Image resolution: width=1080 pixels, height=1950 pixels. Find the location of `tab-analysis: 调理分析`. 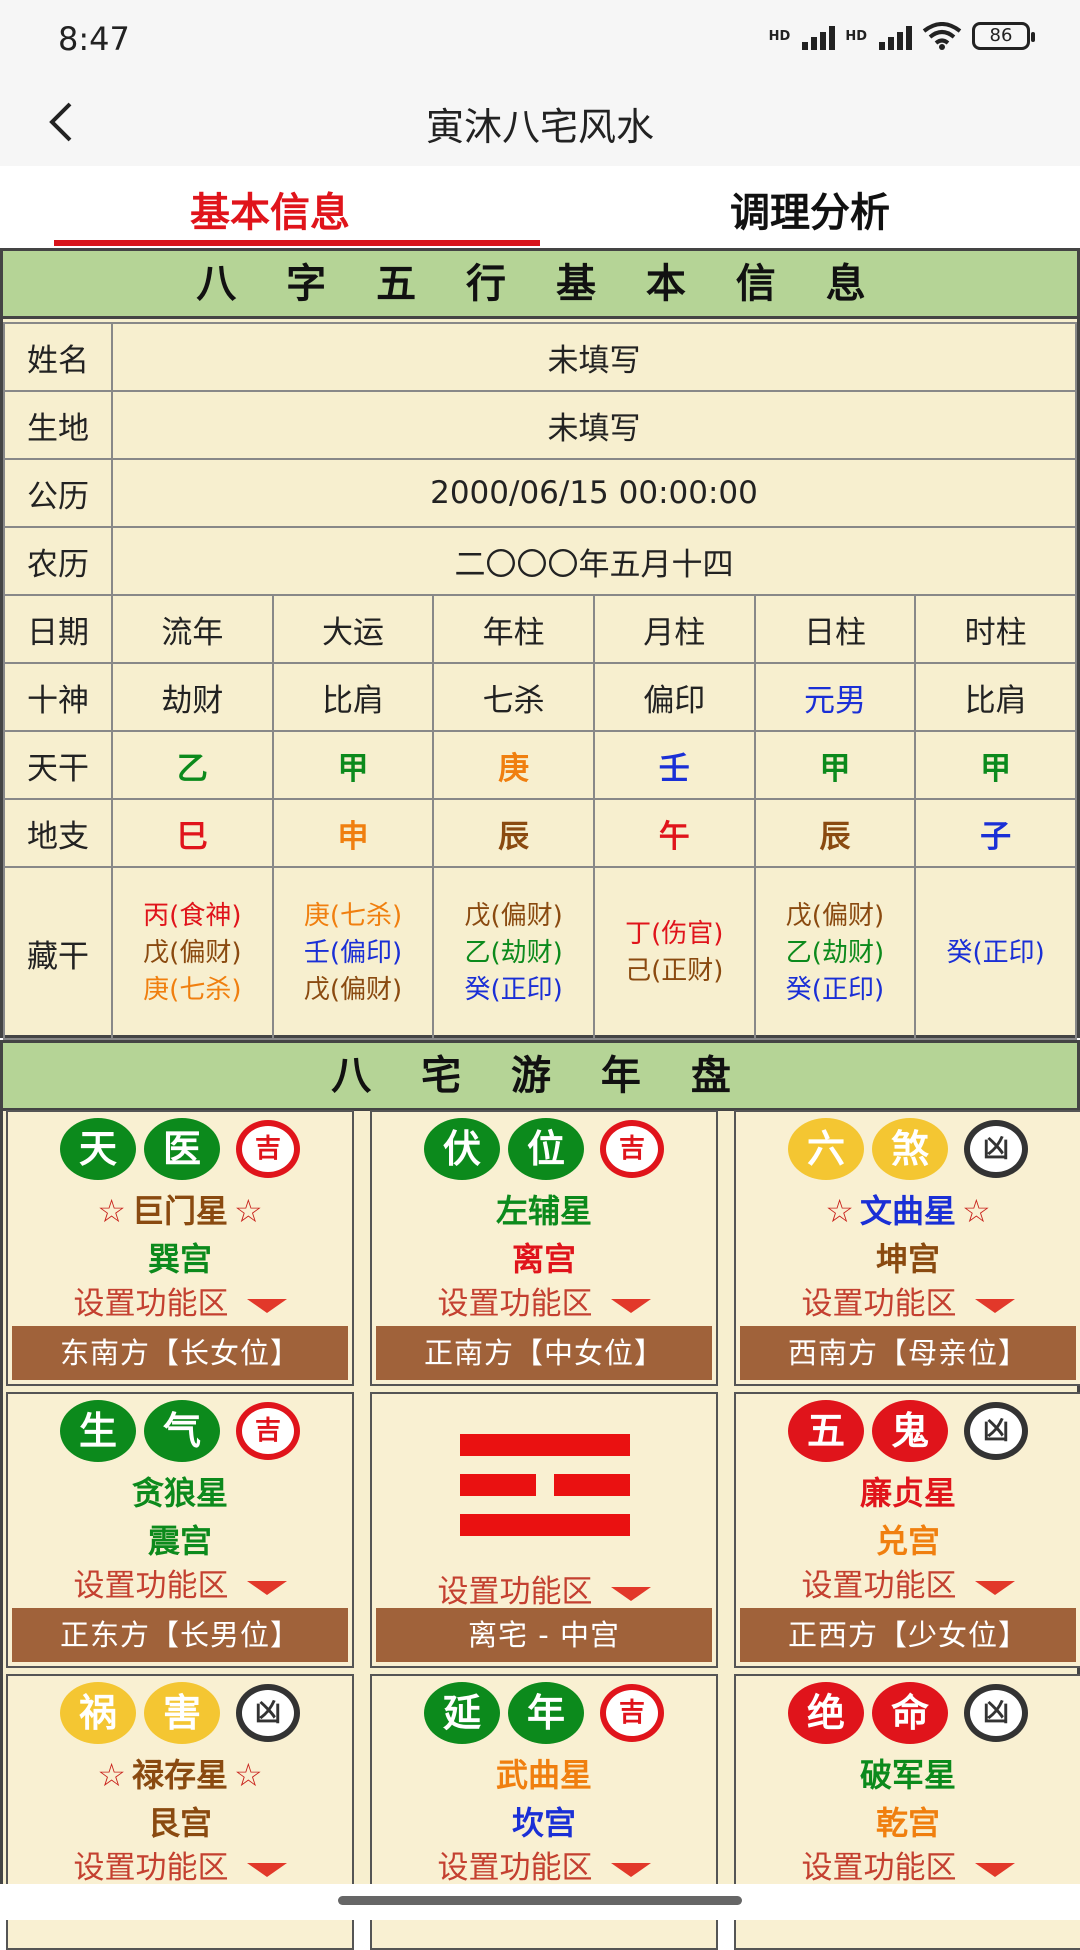

tab-analysis: 调理分析 is located at coordinates (810, 209).